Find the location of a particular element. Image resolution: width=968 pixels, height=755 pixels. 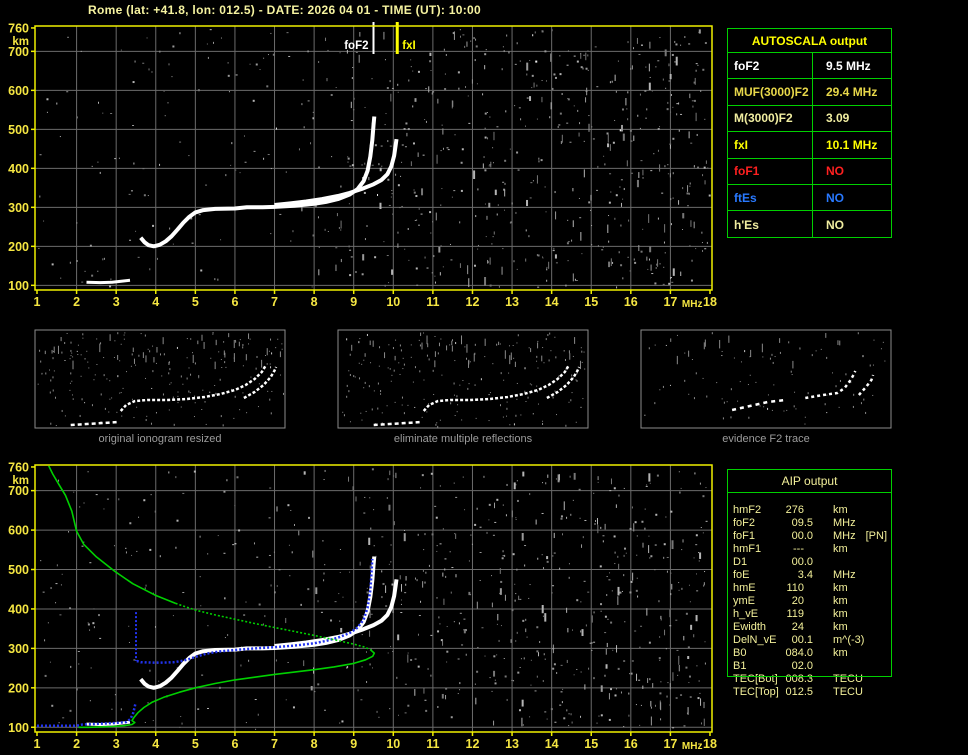

param-label: hmF2 is located at coordinates (747, 510).